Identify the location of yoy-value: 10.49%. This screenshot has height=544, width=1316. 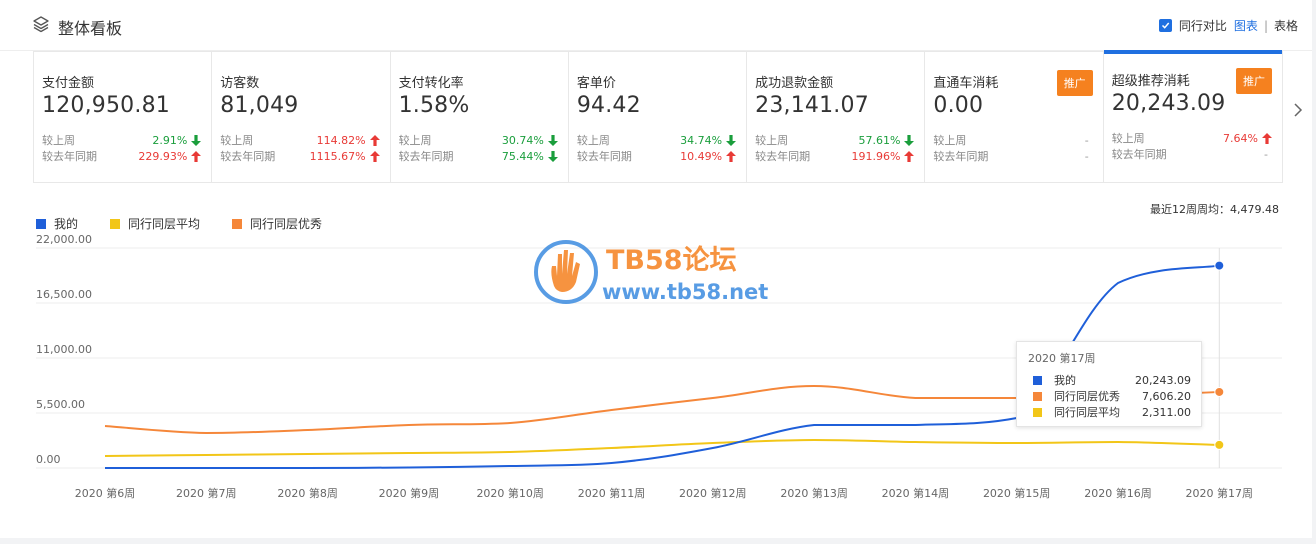
(701, 156).